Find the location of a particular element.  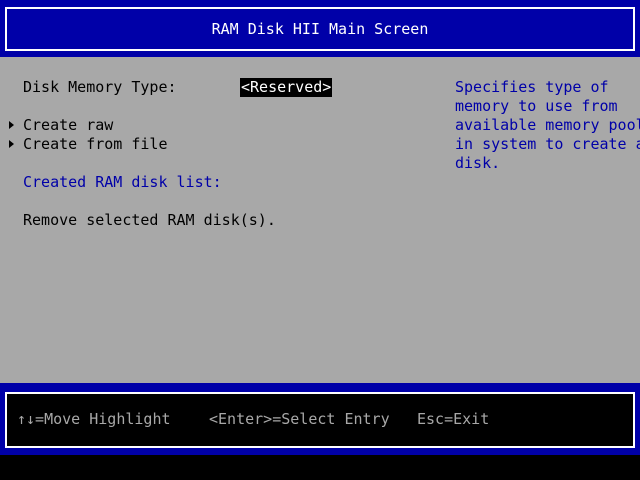

create-raw-link: Create raw is located at coordinates (68, 125).